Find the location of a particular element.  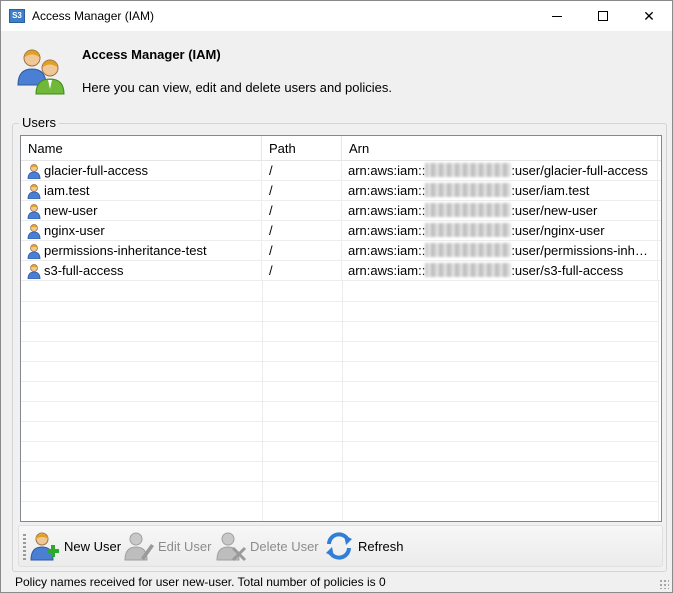

user-name: iam.test is located at coordinates (67, 190).